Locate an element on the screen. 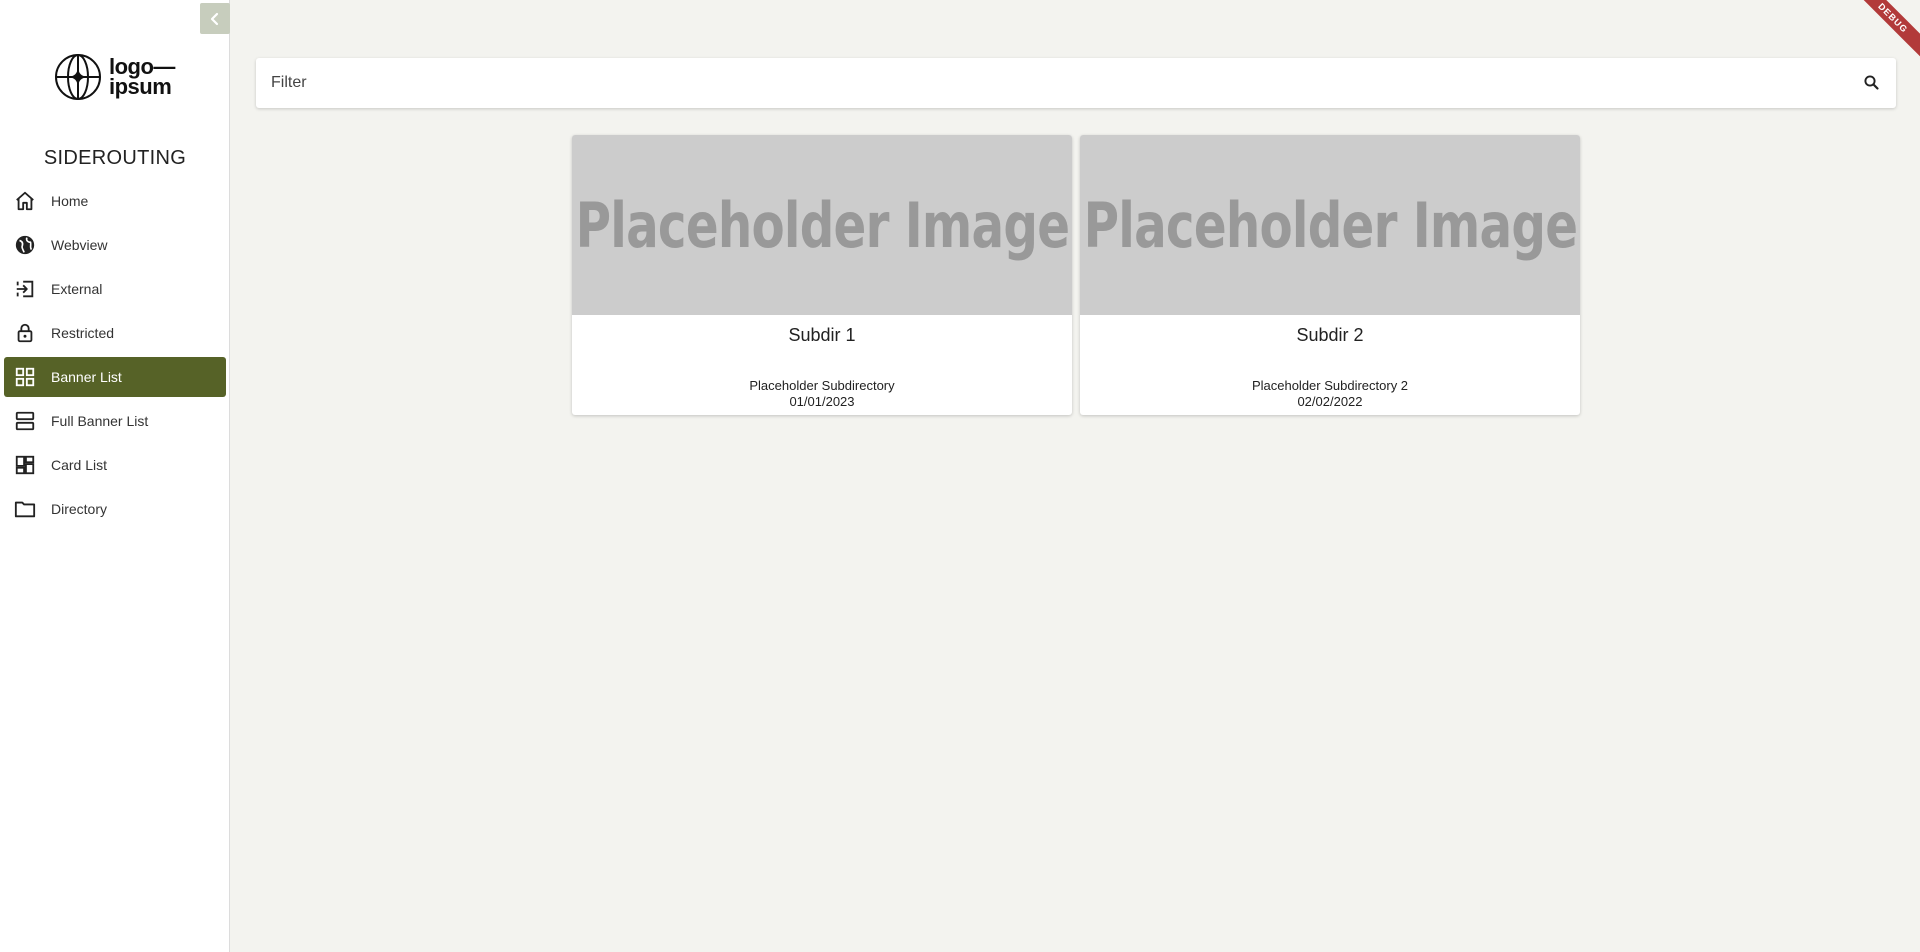 This screenshot has width=1920, height=952. sidebar-item-label: Restricted is located at coordinates (83, 333).